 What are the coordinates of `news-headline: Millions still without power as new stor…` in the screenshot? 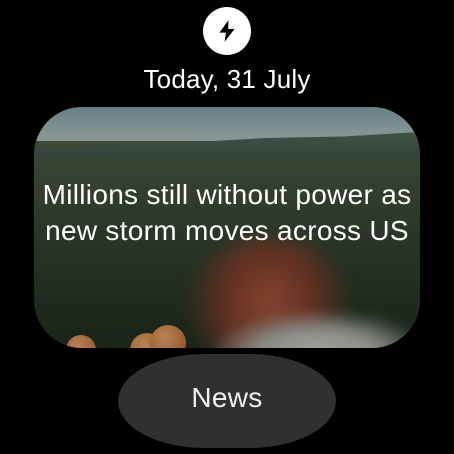 It's located at (227, 212).